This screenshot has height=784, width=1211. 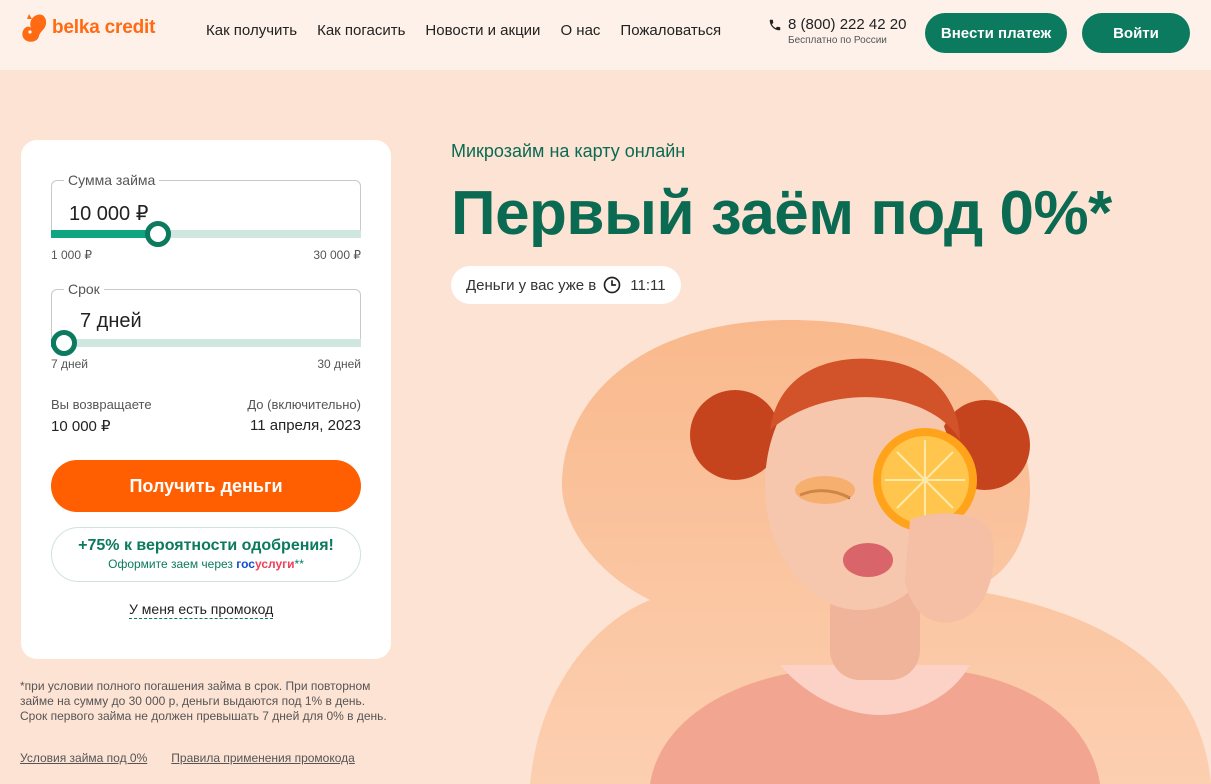 What do you see at coordinates (531, 285) in the screenshot?
I see `pill-text: Деньги у вас уже в` at bounding box center [531, 285].